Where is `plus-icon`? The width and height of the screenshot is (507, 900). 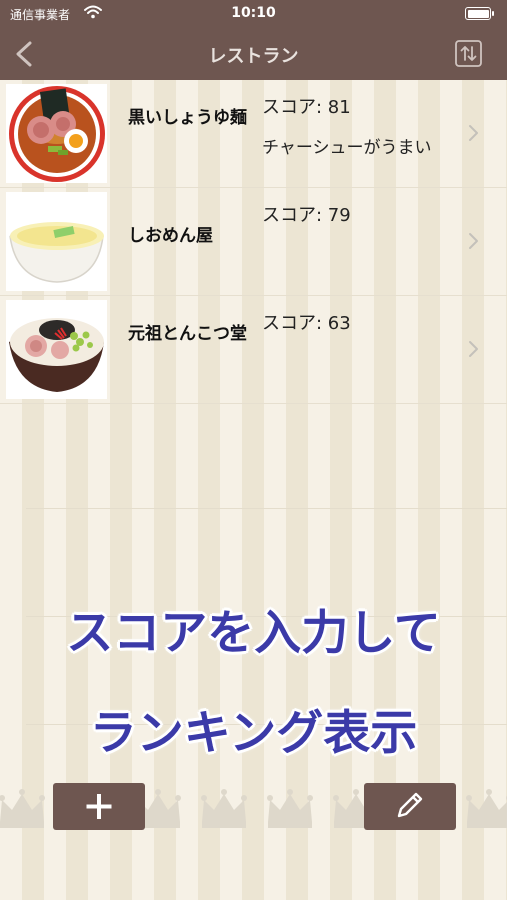
plus-icon is located at coordinates (99, 806).